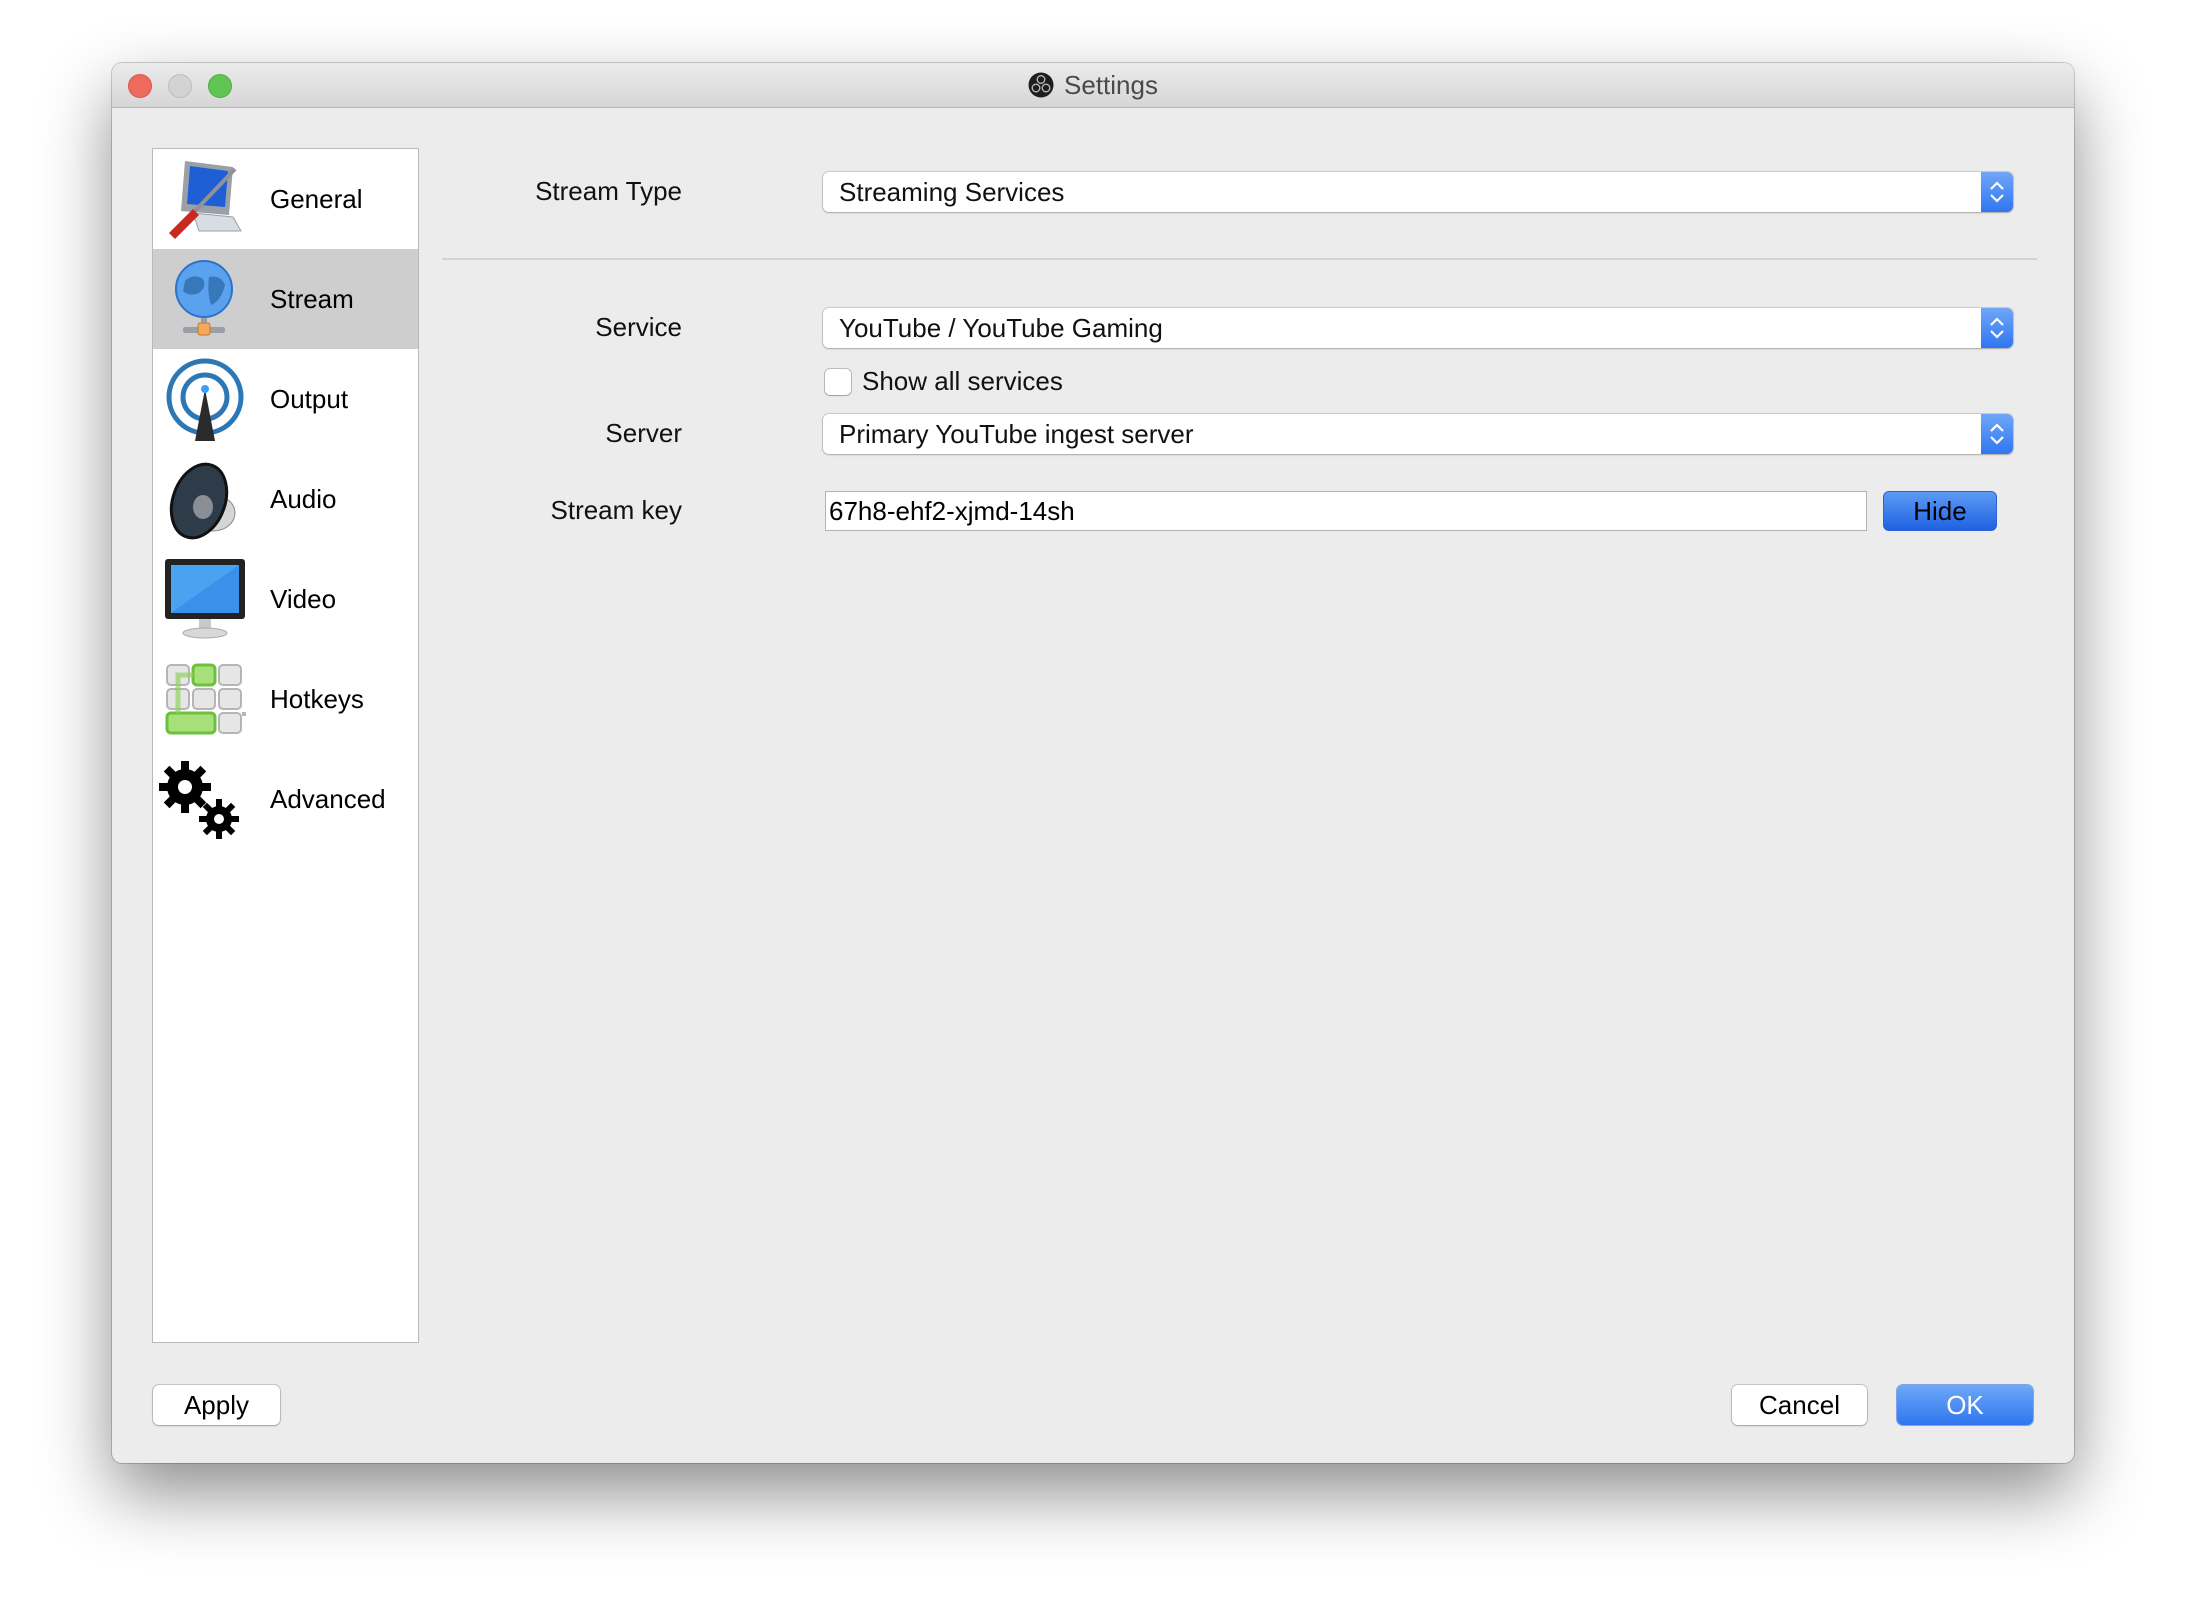 The image size is (2186, 1624). Describe the element at coordinates (638, 327) in the screenshot. I see `service-label: Service` at that location.